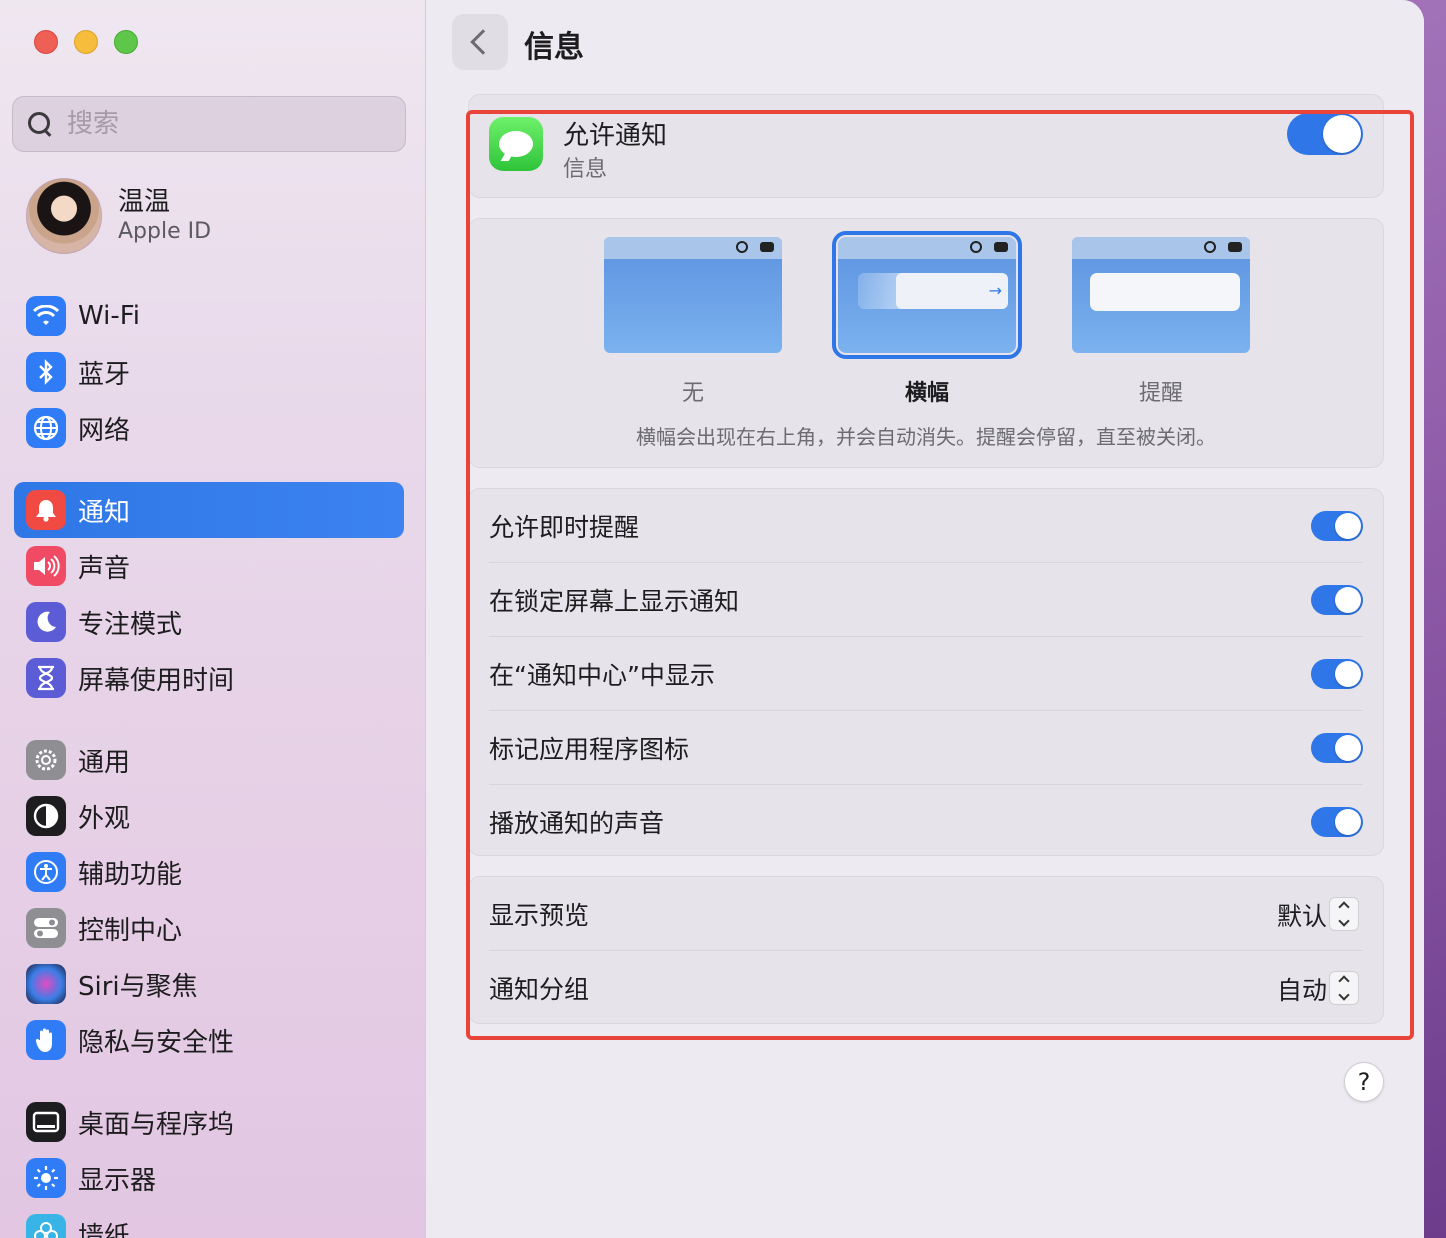 The width and height of the screenshot is (1446, 1238). What do you see at coordinates (46, 510) in the screenshot?
I see `bell-icon` at bounding box center [46, 510].